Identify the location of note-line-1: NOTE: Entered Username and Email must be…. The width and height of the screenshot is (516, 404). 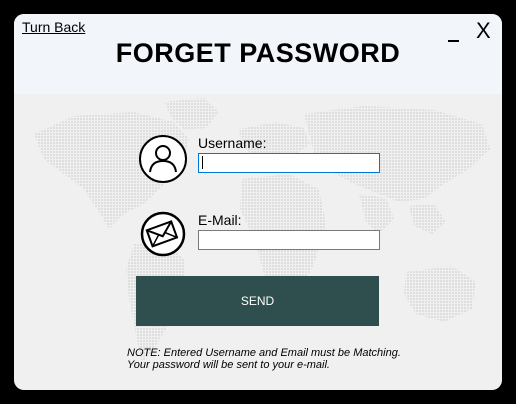
(264, 353).